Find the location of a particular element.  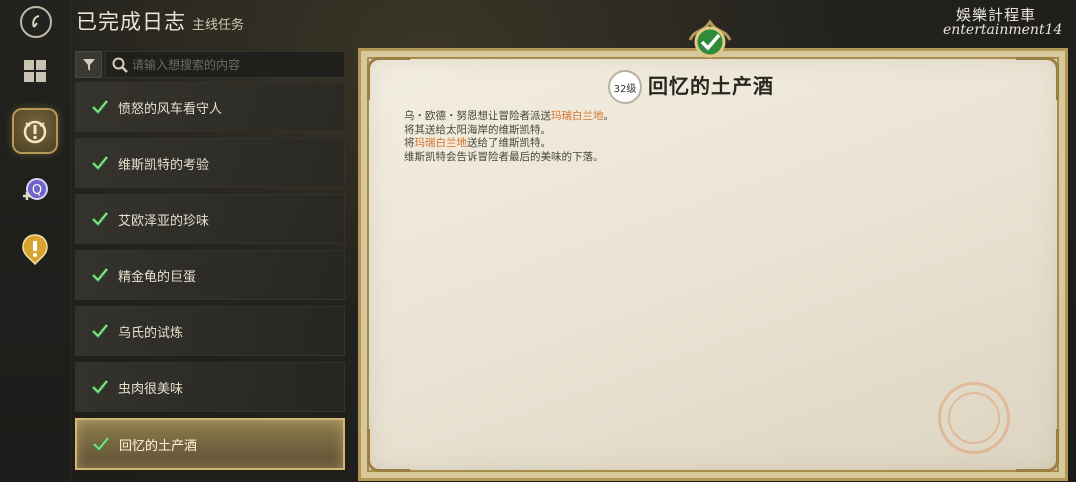

add-quest-tab: Q is located at coordinates (35, 191).